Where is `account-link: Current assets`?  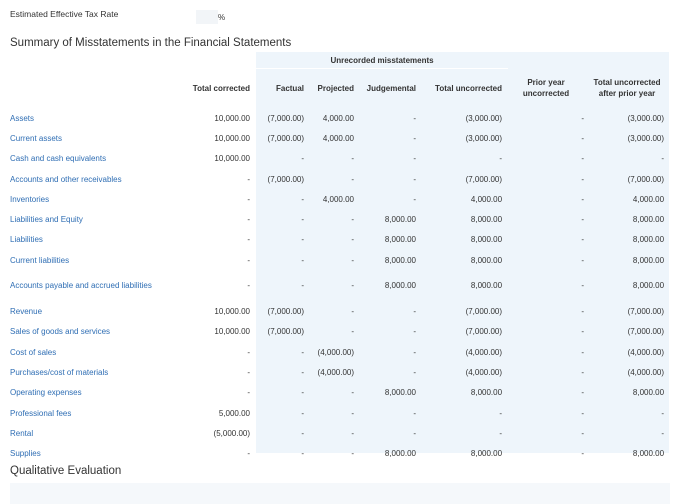 account-link: Current assets is located at coordinates (97, 138).